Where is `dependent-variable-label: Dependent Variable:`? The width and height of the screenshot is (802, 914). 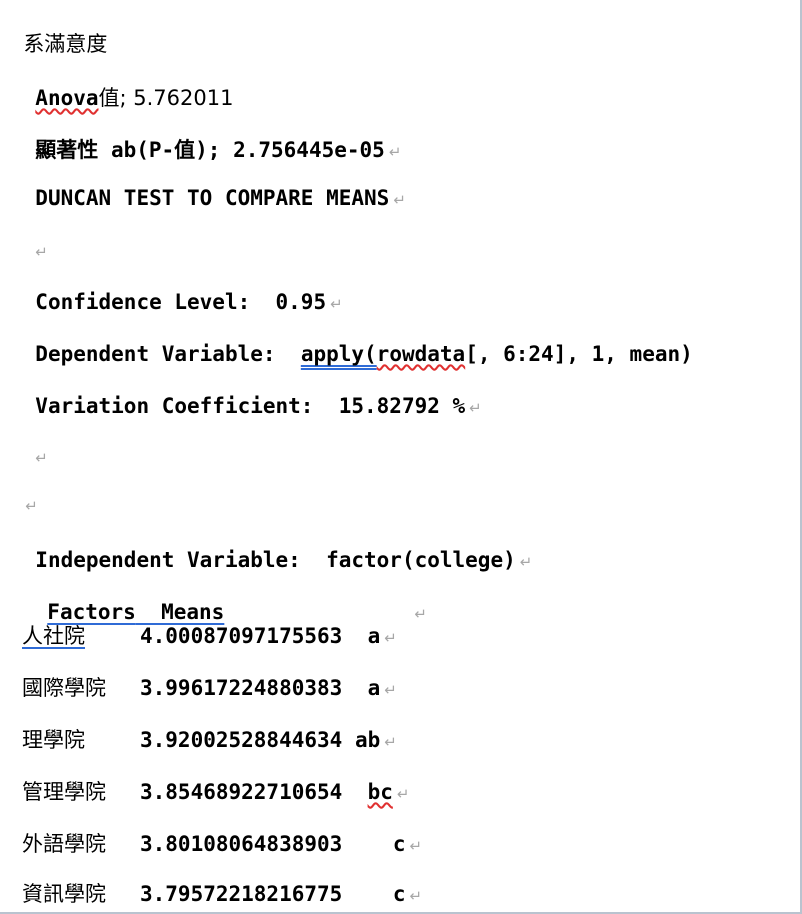 dependent-variable-label: Dependent Variable: is located at coordinates (168, 354).